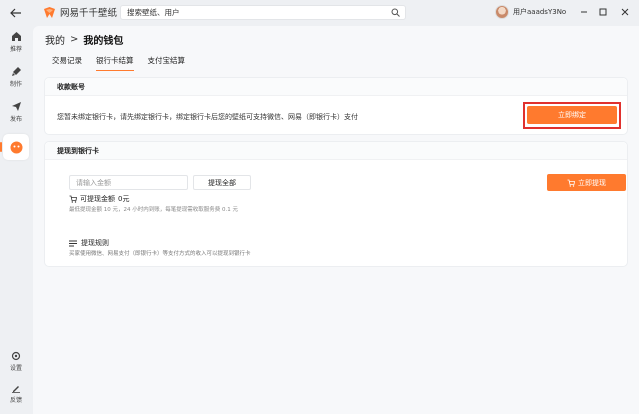 This screenshot has height=414, width=639. Describe the element at coordinates (603, 12) in the screenshot. I see `maximize-icon` at that location.